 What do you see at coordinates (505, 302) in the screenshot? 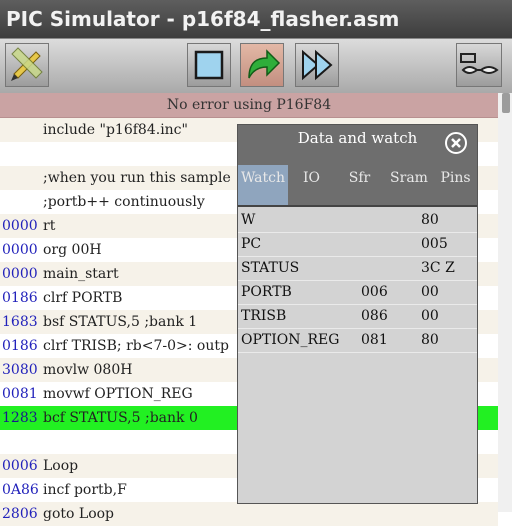
I see `vertical-scrollbar` at bounding box center [505, 302].